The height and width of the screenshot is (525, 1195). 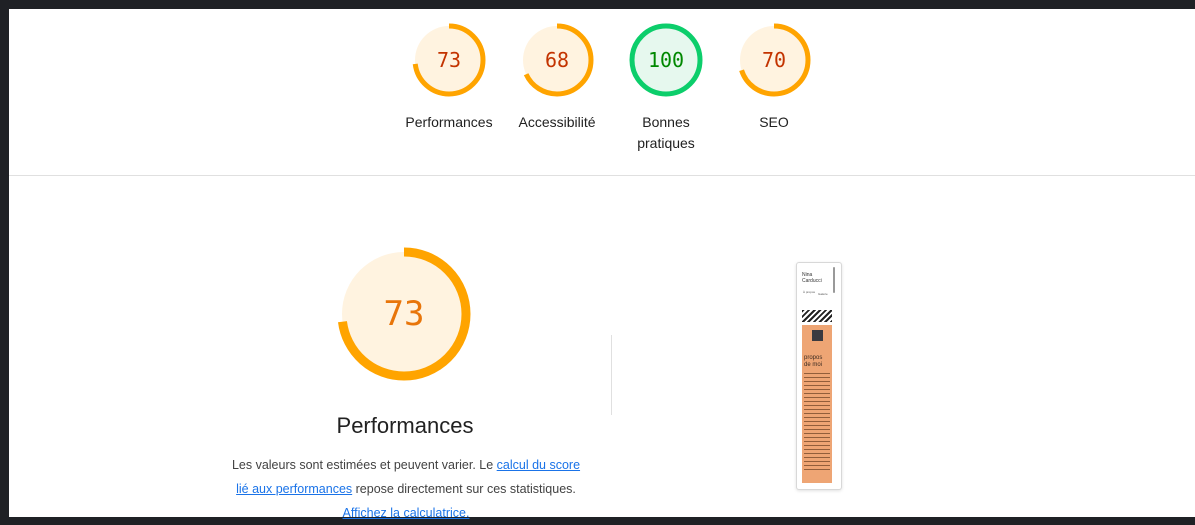 I want to click on gauge-score: 100, so click(x=666, y=60).